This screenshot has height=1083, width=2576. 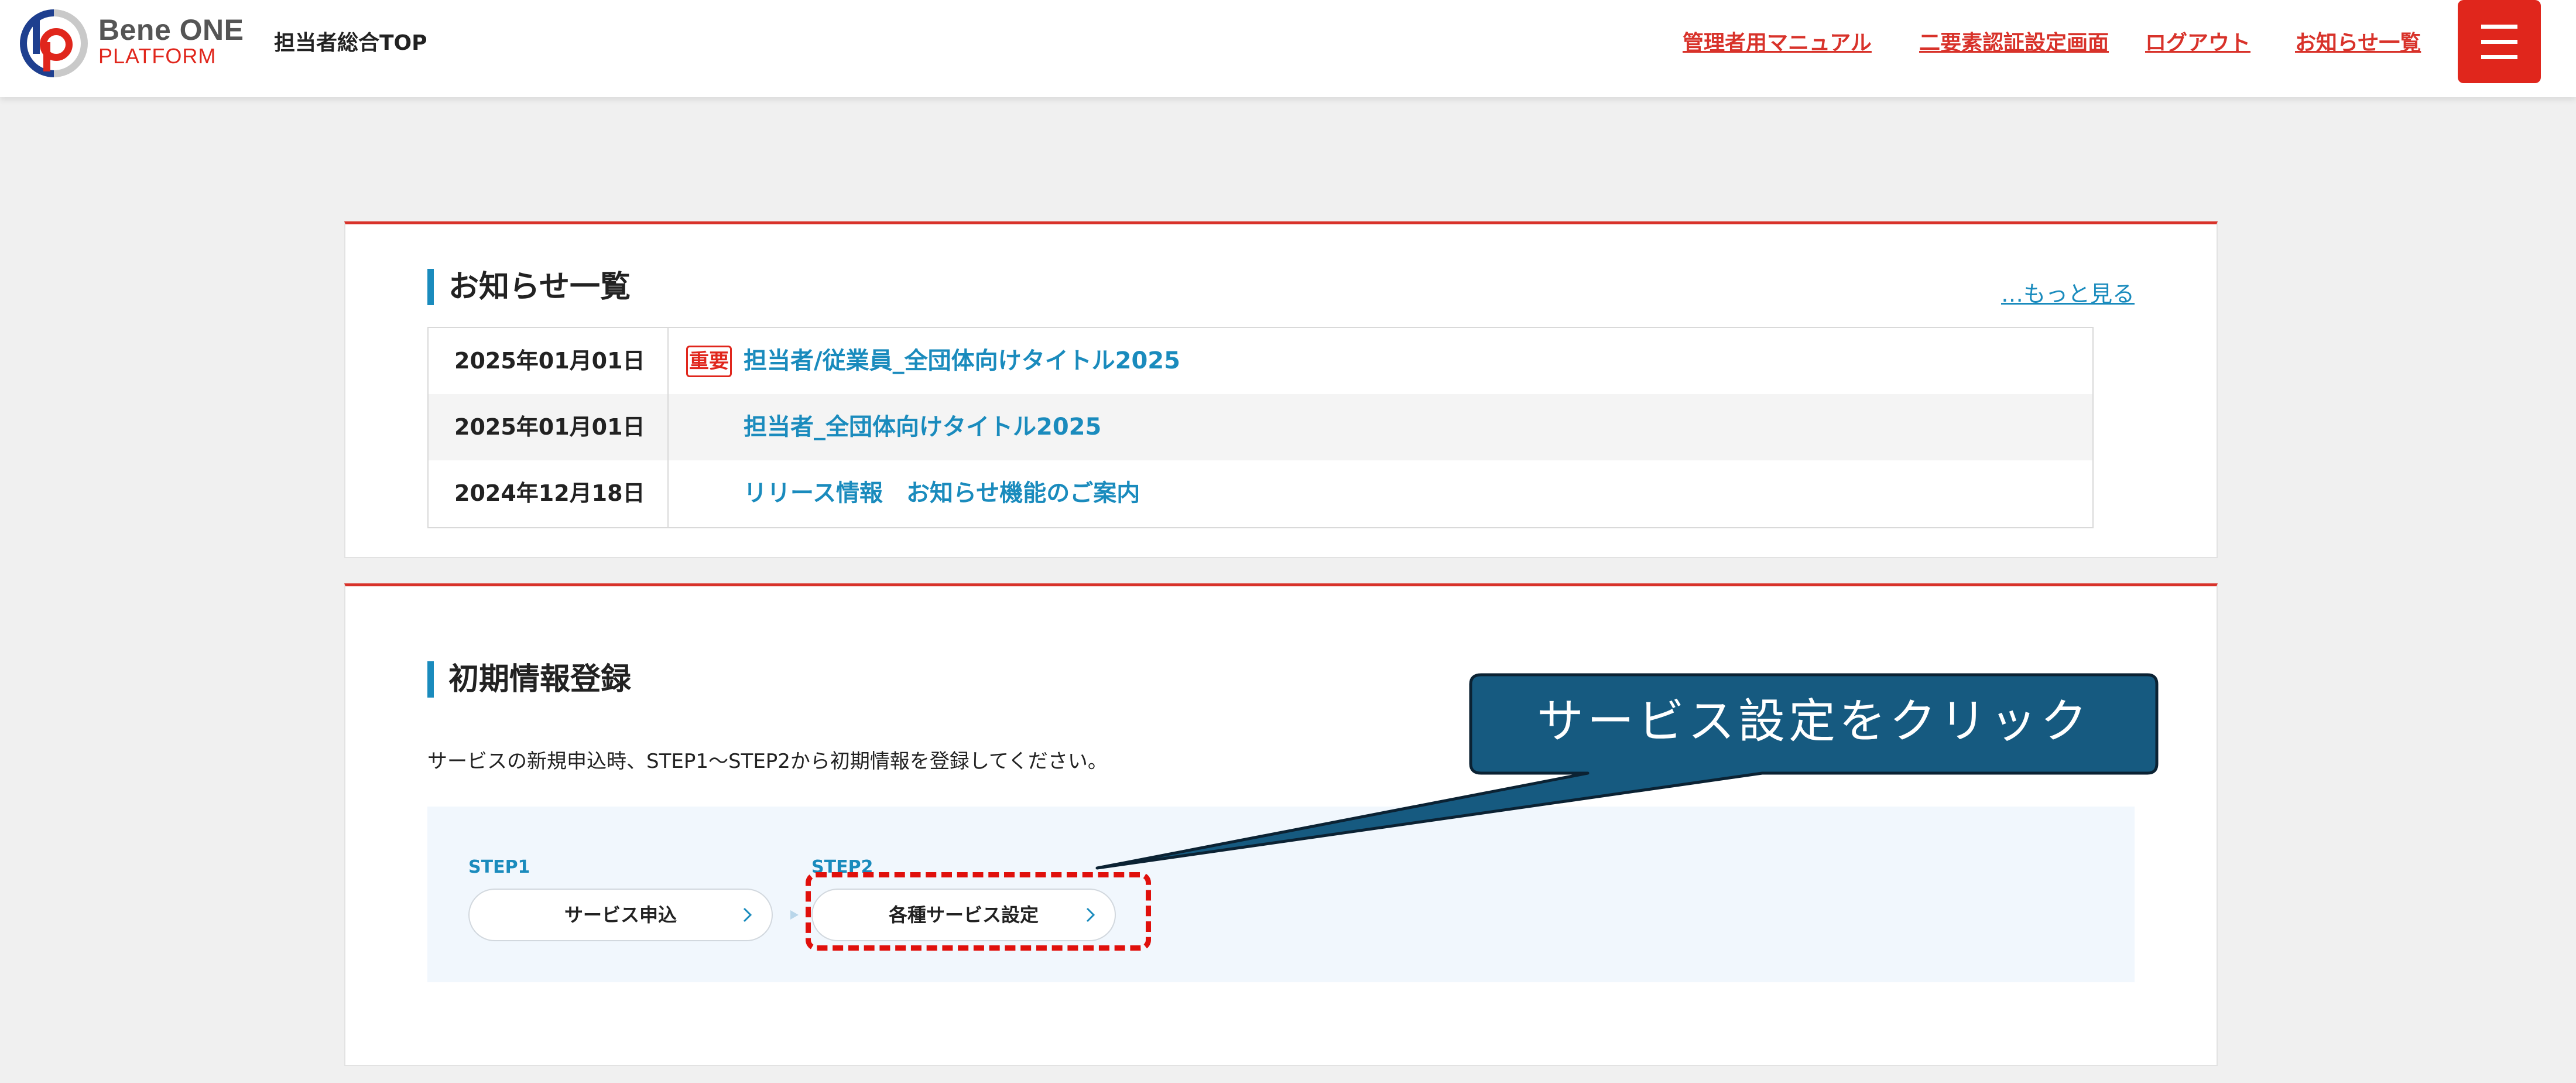 I want to click on callout-text: サービス設定をクリック, so click(x=1814, y=721).